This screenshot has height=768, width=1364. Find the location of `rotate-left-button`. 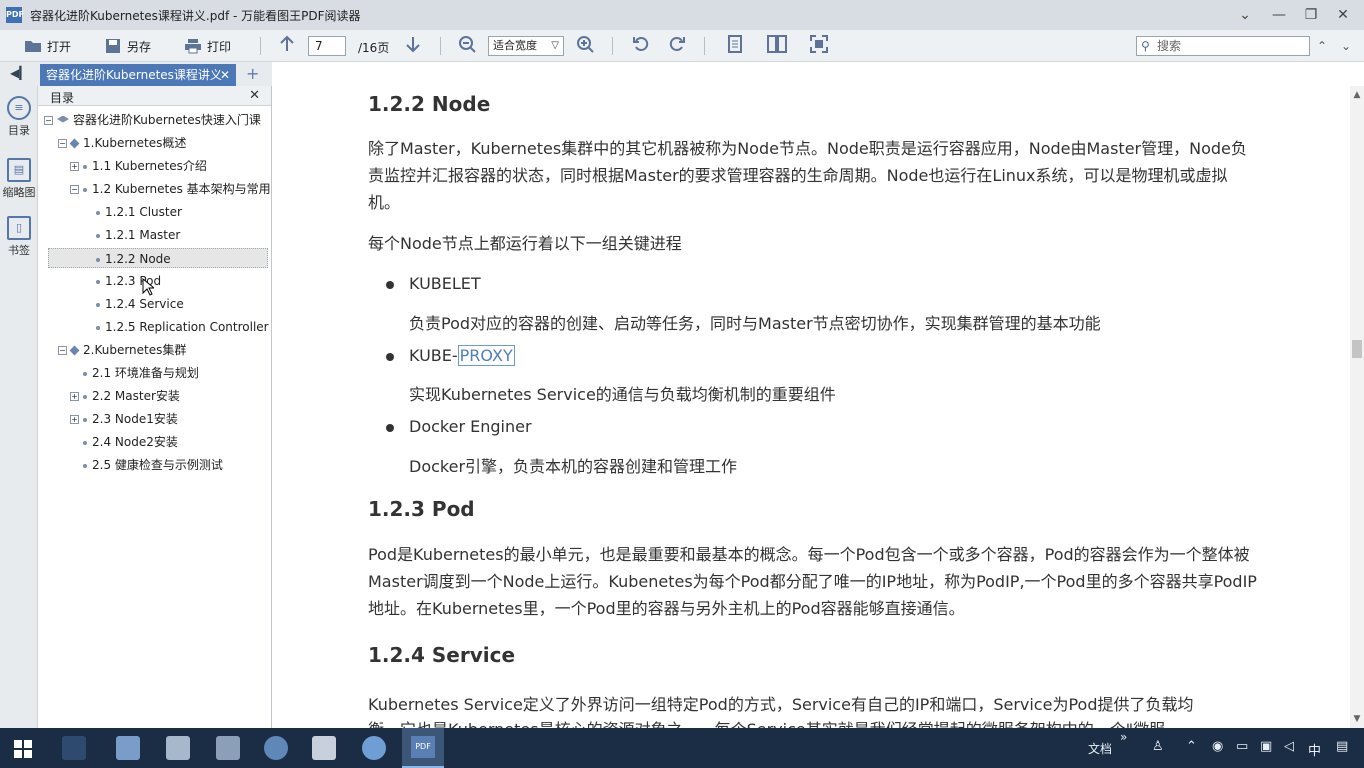

rotate-left-button is located at coordinates (641, 46).